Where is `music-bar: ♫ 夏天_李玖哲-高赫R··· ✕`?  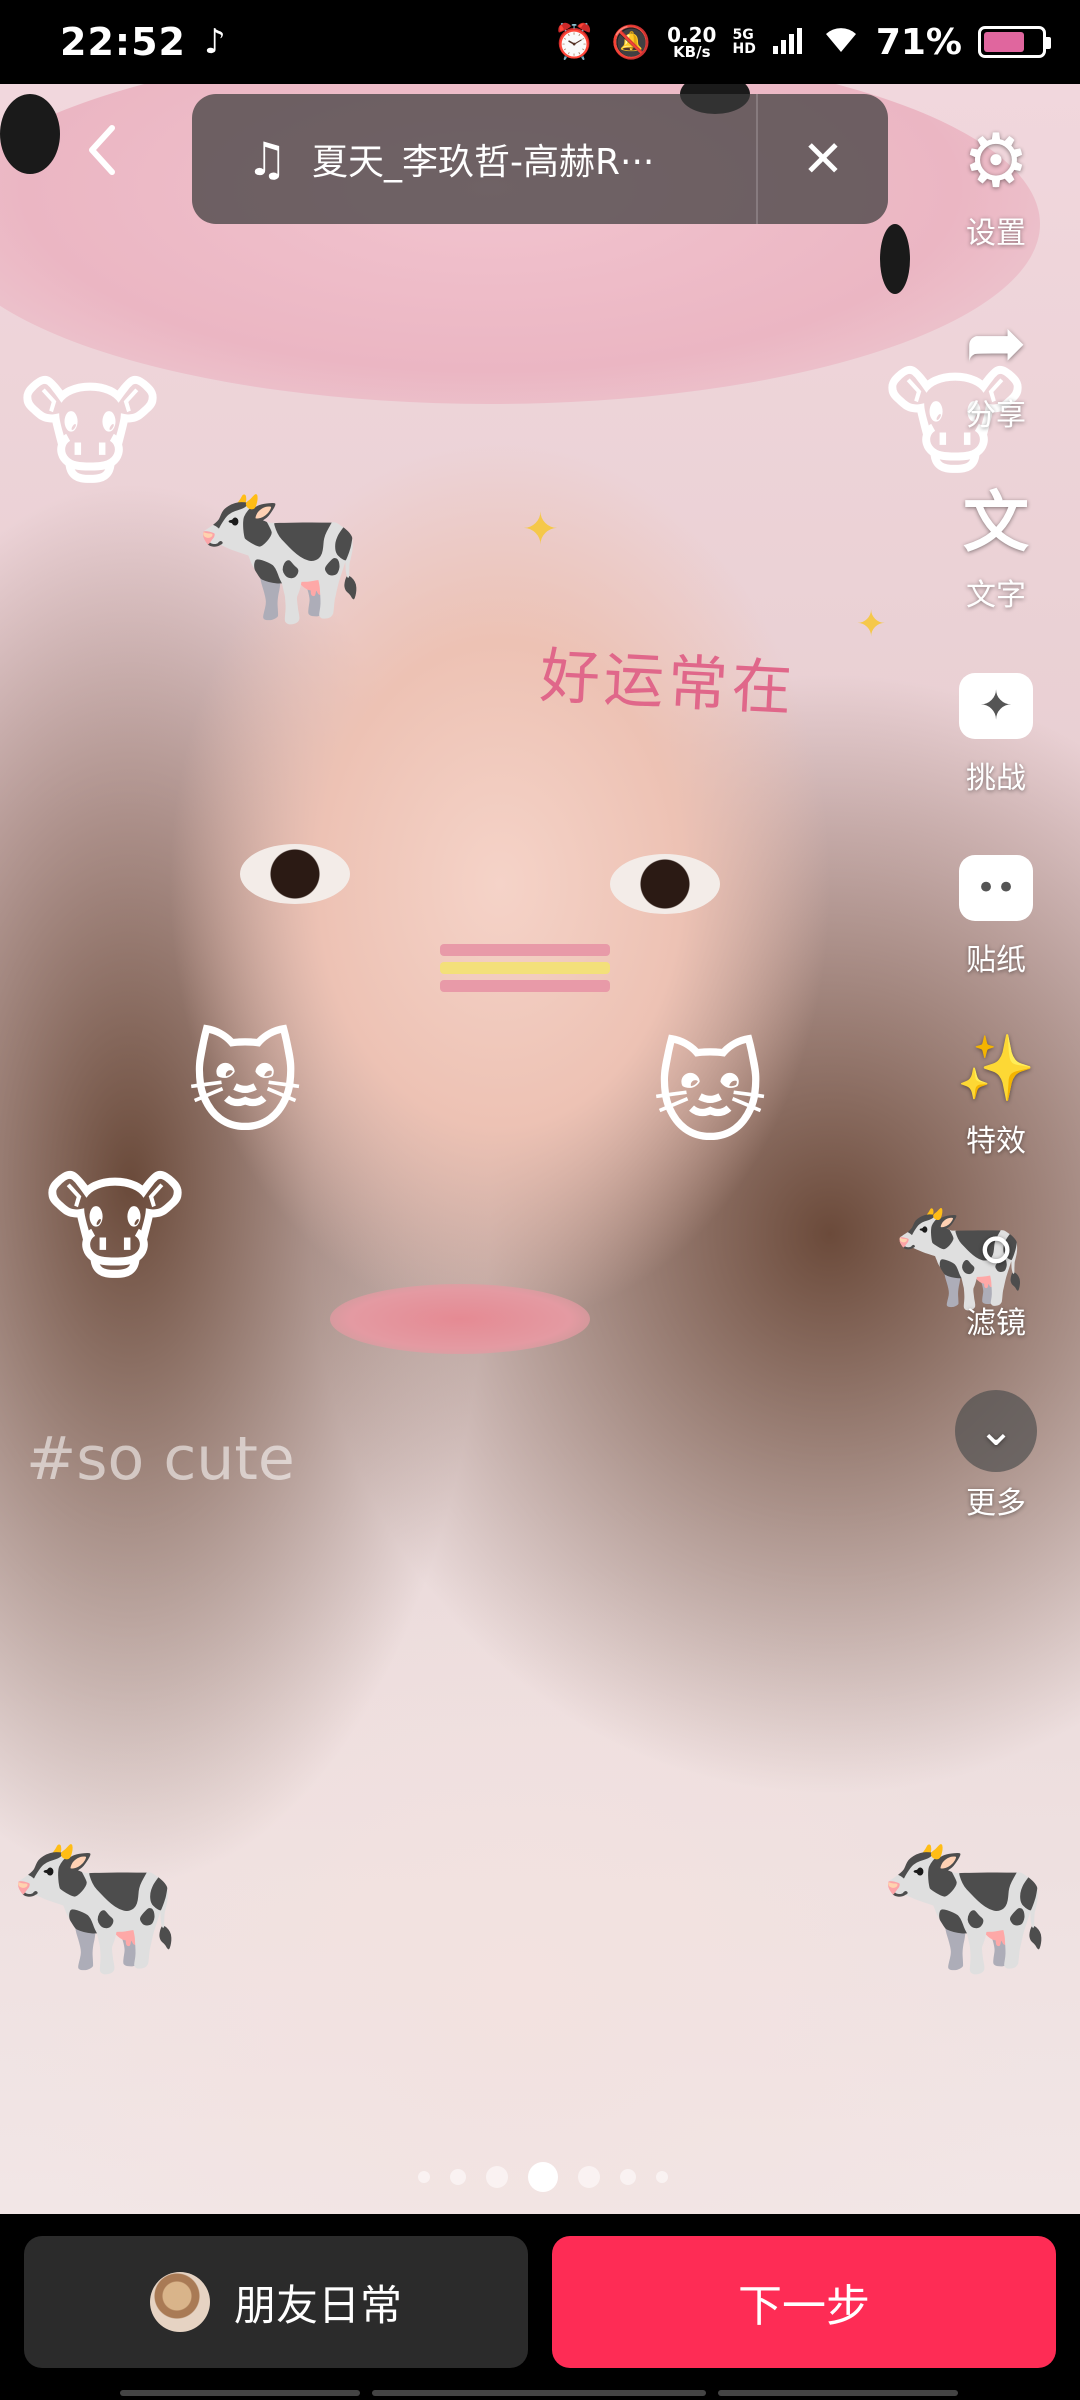 music-bar: ♫ 夏天_李玖哲-高赫R··· ✕ is located at coordinates (540, 159).